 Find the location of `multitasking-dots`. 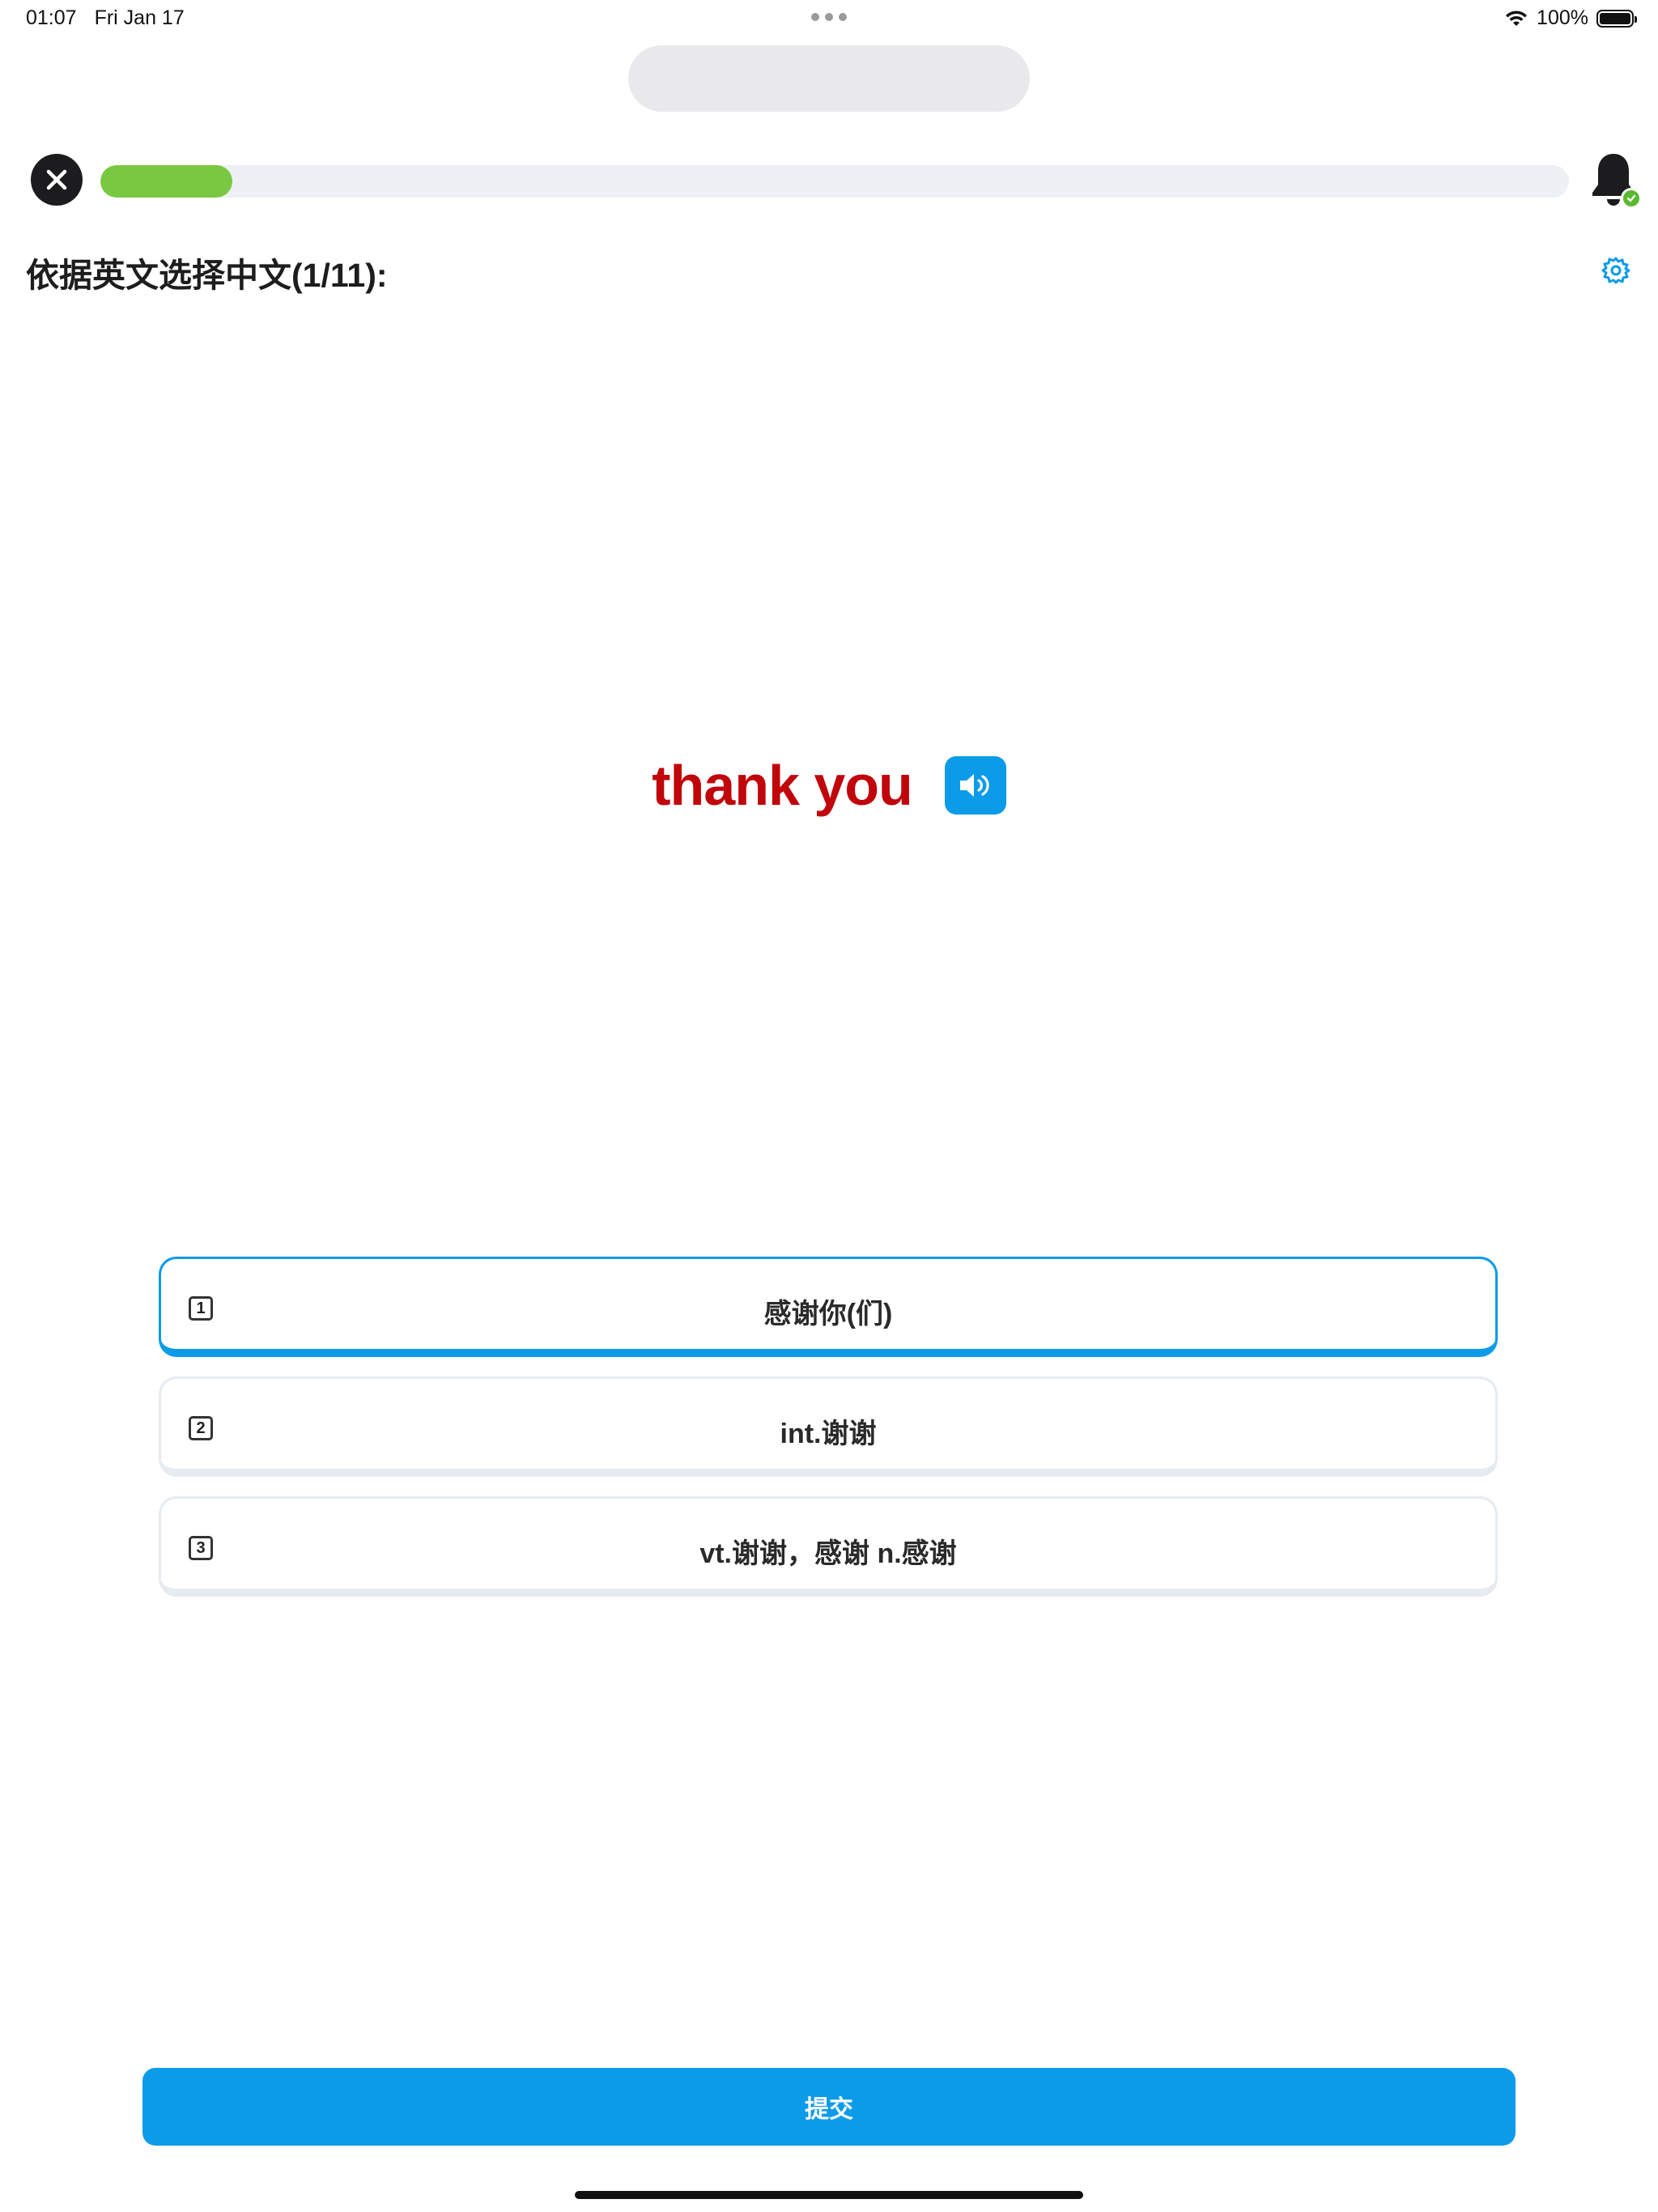

multitasking-dots is located at coordinates (829, 17).